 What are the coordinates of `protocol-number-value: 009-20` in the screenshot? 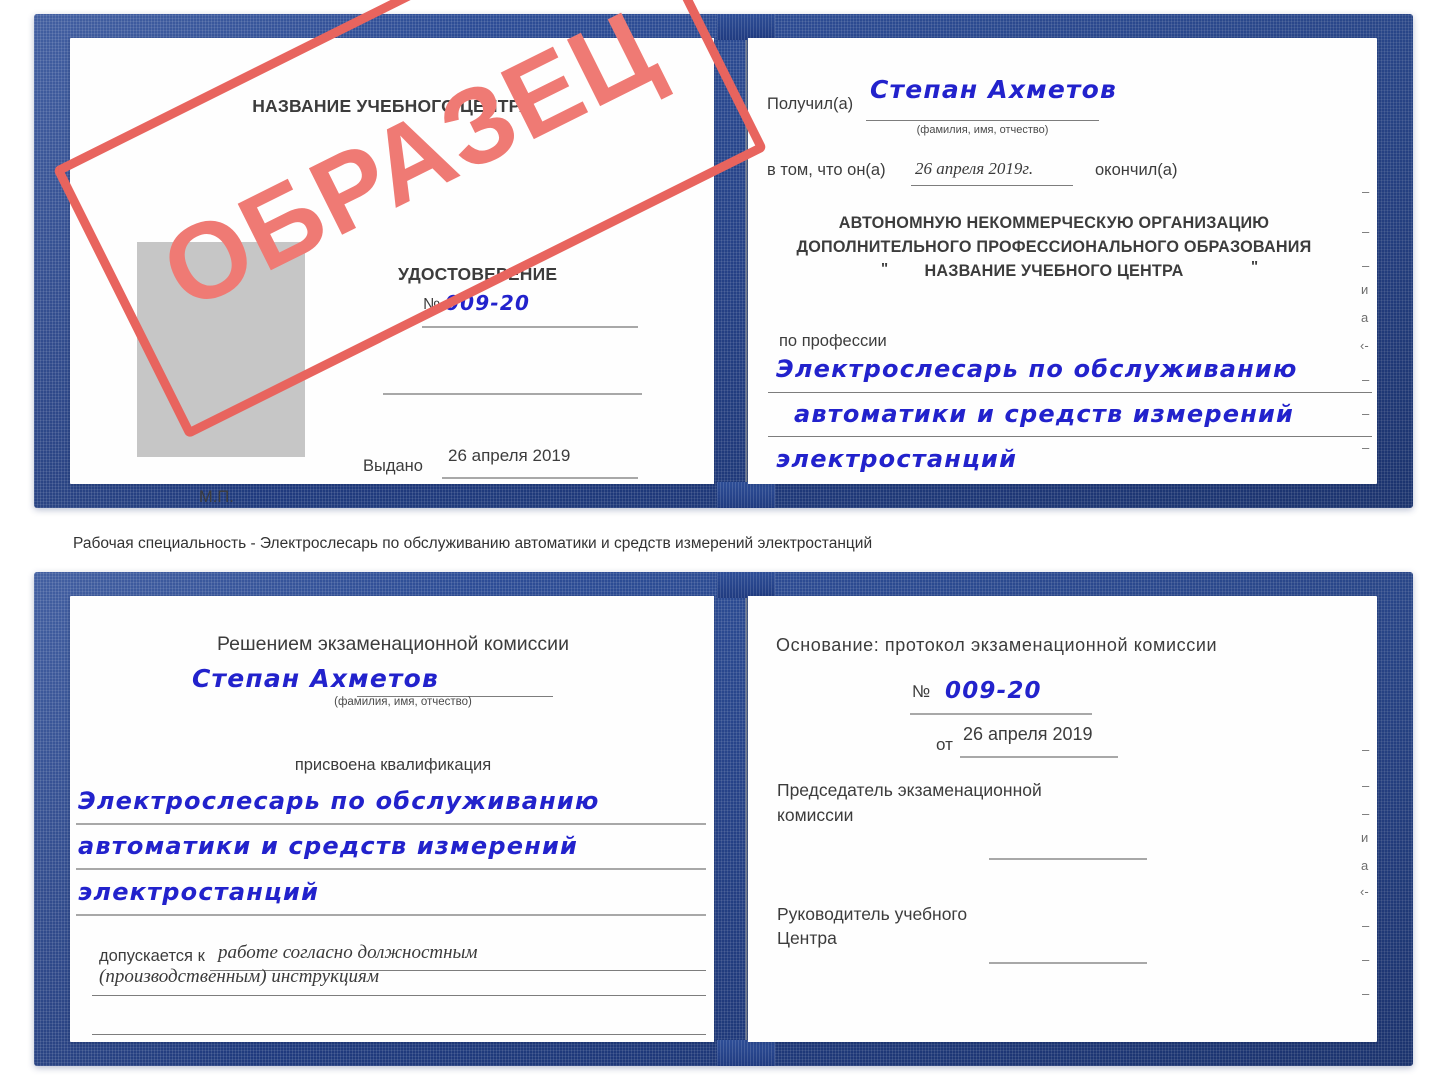 It's located at (993, 691).